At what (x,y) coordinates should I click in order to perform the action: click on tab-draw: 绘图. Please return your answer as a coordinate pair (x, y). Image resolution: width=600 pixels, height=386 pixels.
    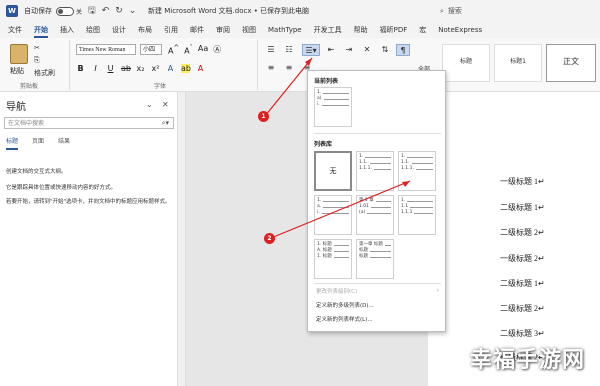
    Looking at the image, I should click on (93, 30).